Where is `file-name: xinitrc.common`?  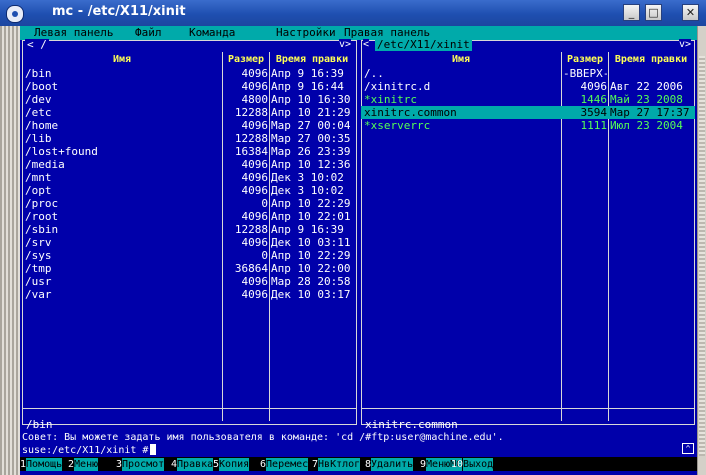 file-name: xinitrc.common is located at coordinates (410, 112).